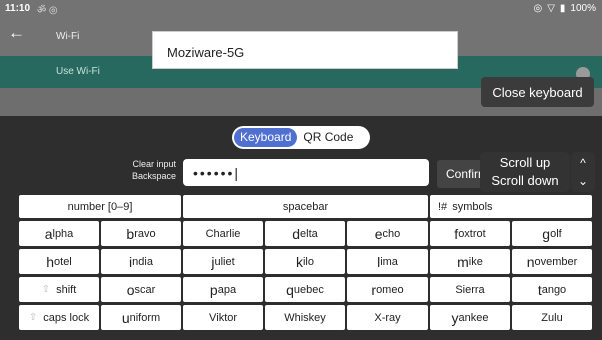  I want to click on key-label: omeo, so click(390, 289).